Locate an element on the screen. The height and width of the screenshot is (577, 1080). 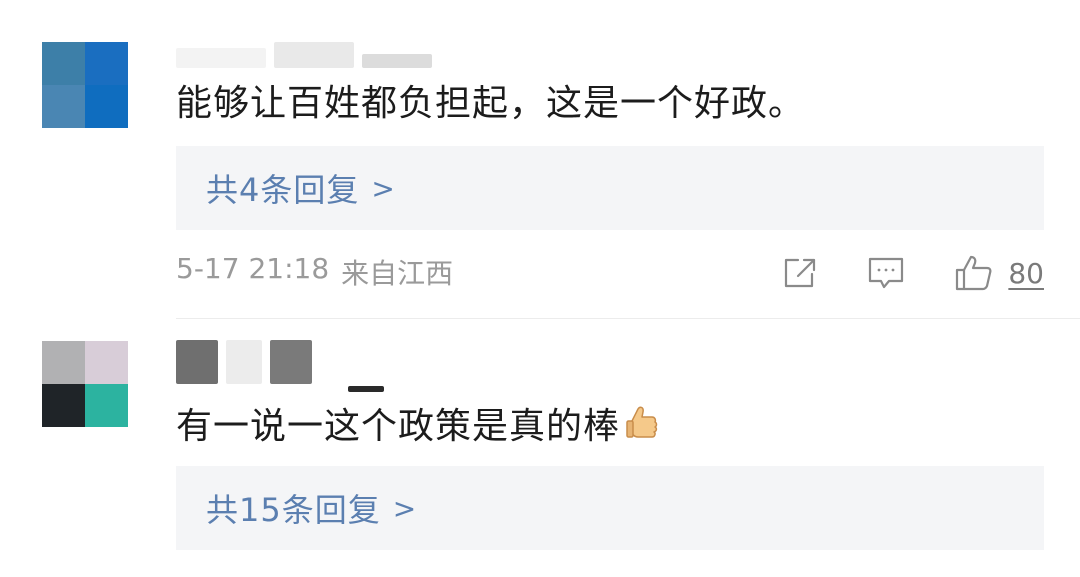
comment-text: 能够让百姓都负担起，这是一个好政。 is located at coordinates (491, 103).